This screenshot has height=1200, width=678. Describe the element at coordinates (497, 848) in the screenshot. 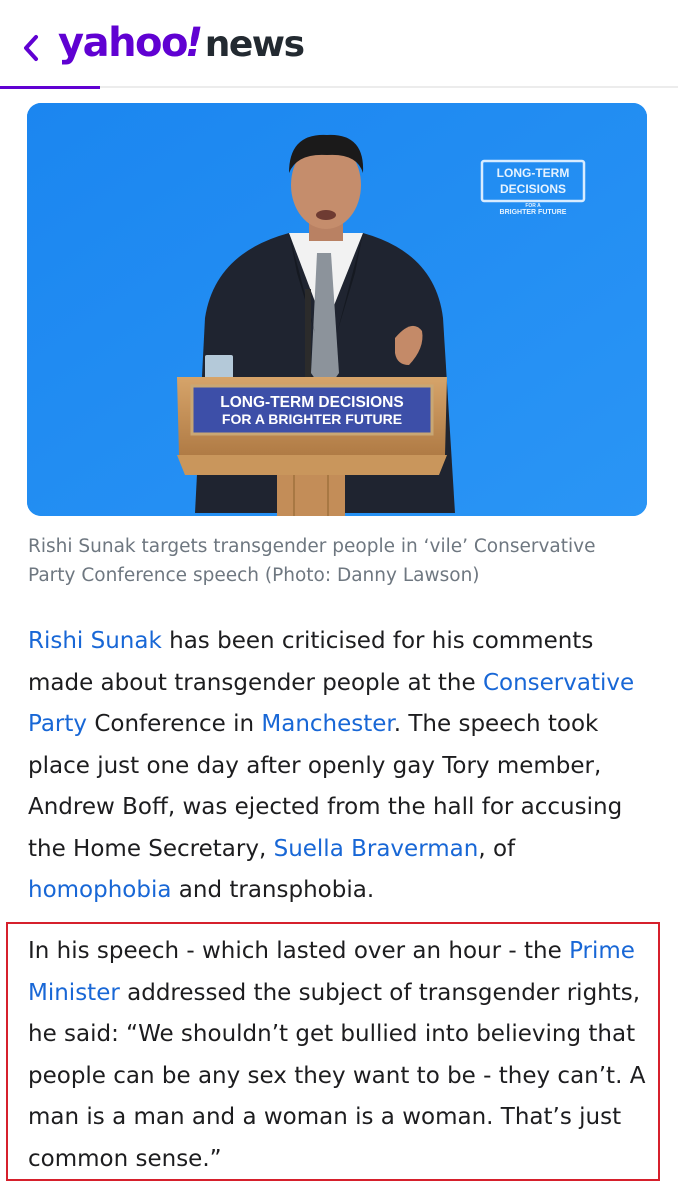

I see `paragraph-1-text-d: , of` at that location.